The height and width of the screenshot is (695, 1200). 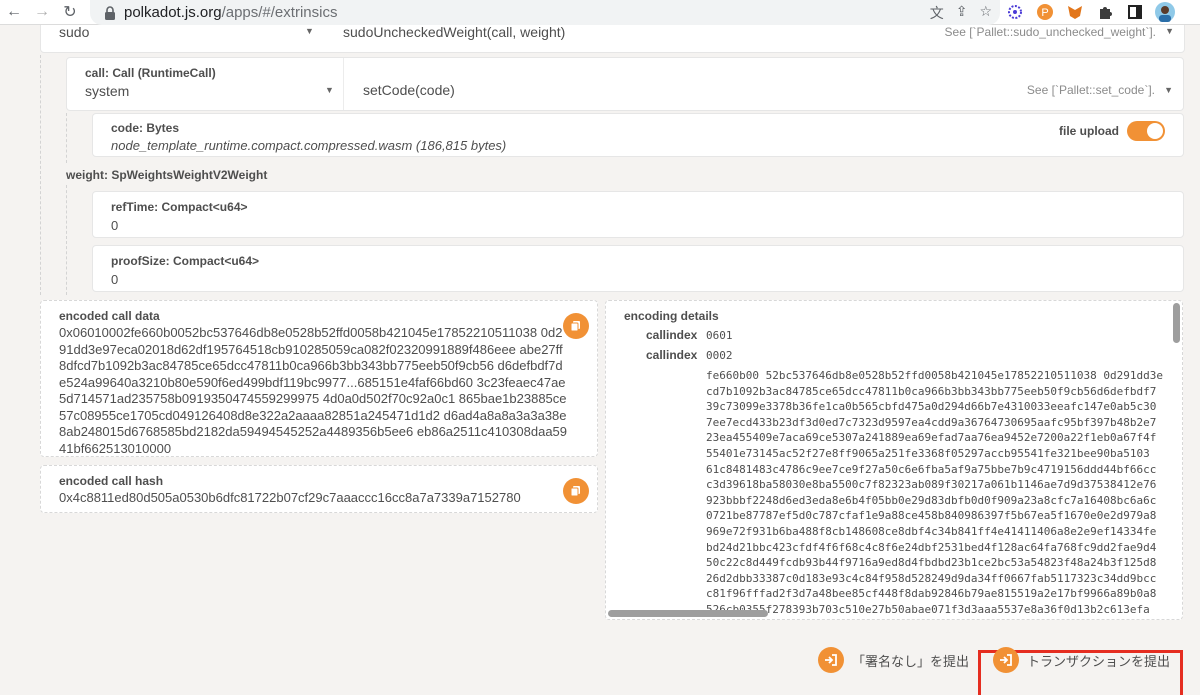 What do you see at coordinates (454, 32) in the screenshot?
I see `method-select-sudo: sudoUncheckedWeight(call, weight)` at bounding box center [454, 32].